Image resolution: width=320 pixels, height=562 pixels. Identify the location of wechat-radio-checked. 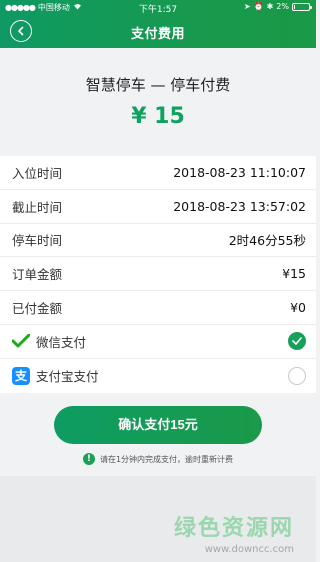
(297, 341).